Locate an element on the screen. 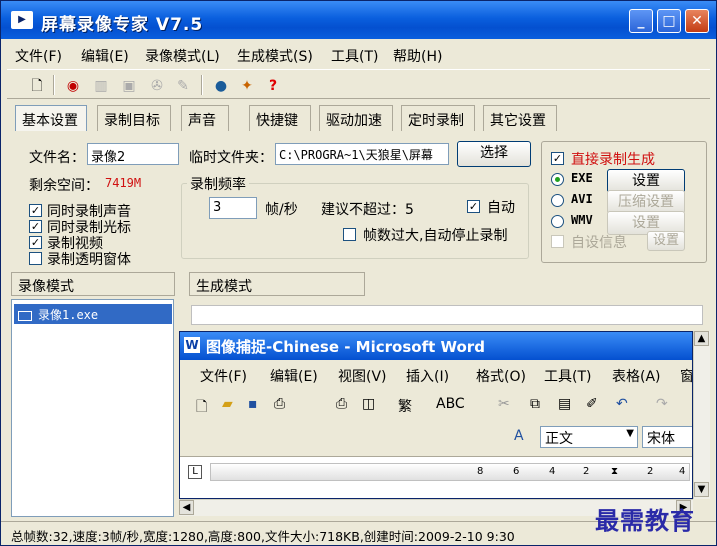 The image size is (717, 546). menu-bar: 文件(F) 编辑(E) 录像模式(L) 生成模式(S) 工具(T) 帮助(H) is located at coordinates (358, 54).